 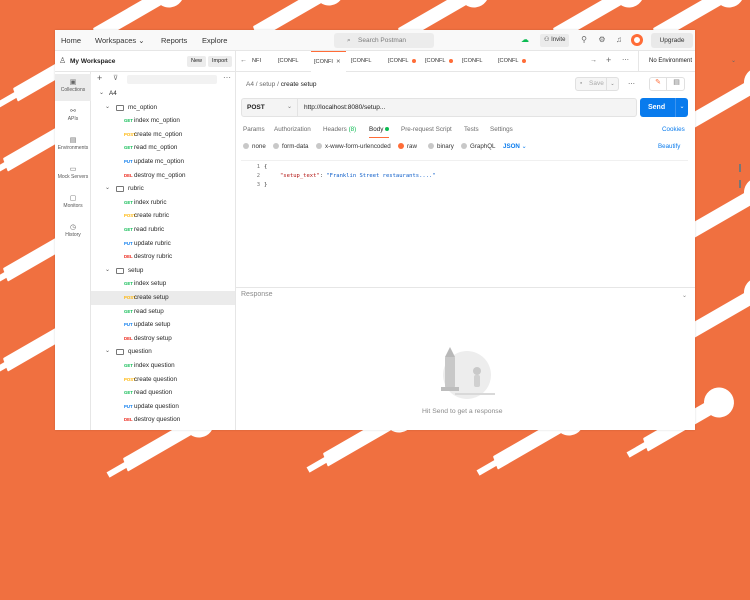 I want to click on request-row: PUT update mc_option, so click(x=163, y=162).